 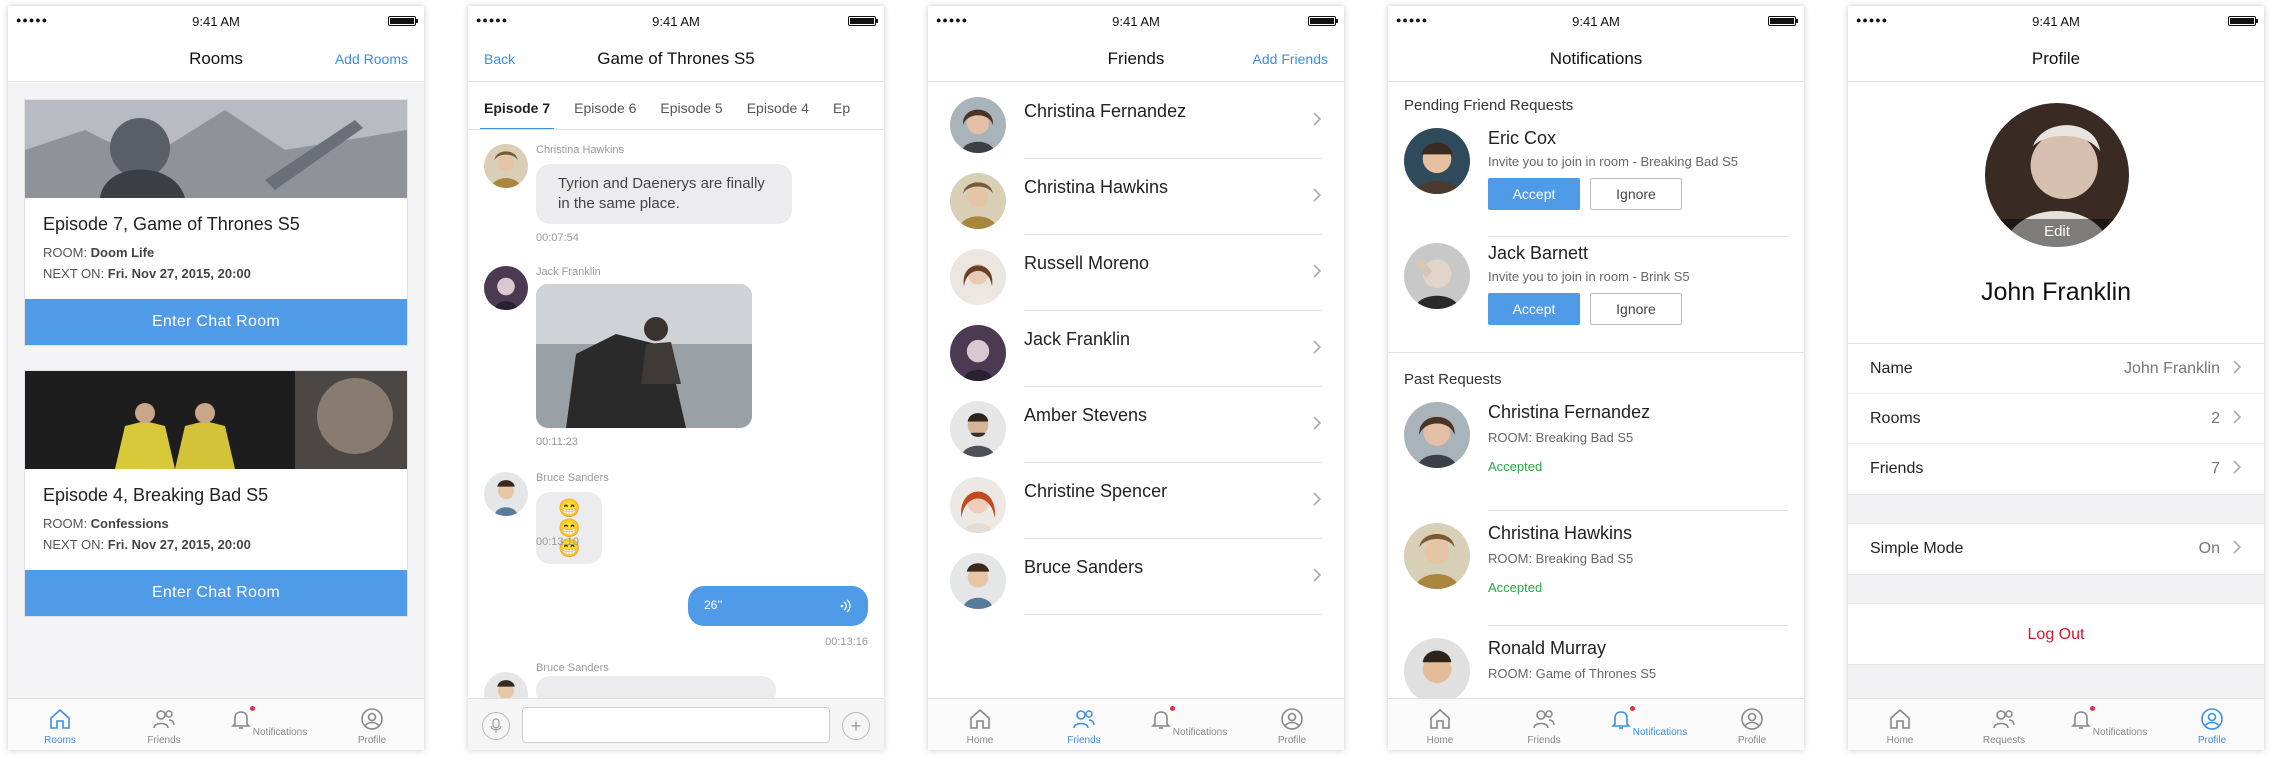 I want to click on nav-bar: Rooms Add Rooms, so click(x=216, y=58).